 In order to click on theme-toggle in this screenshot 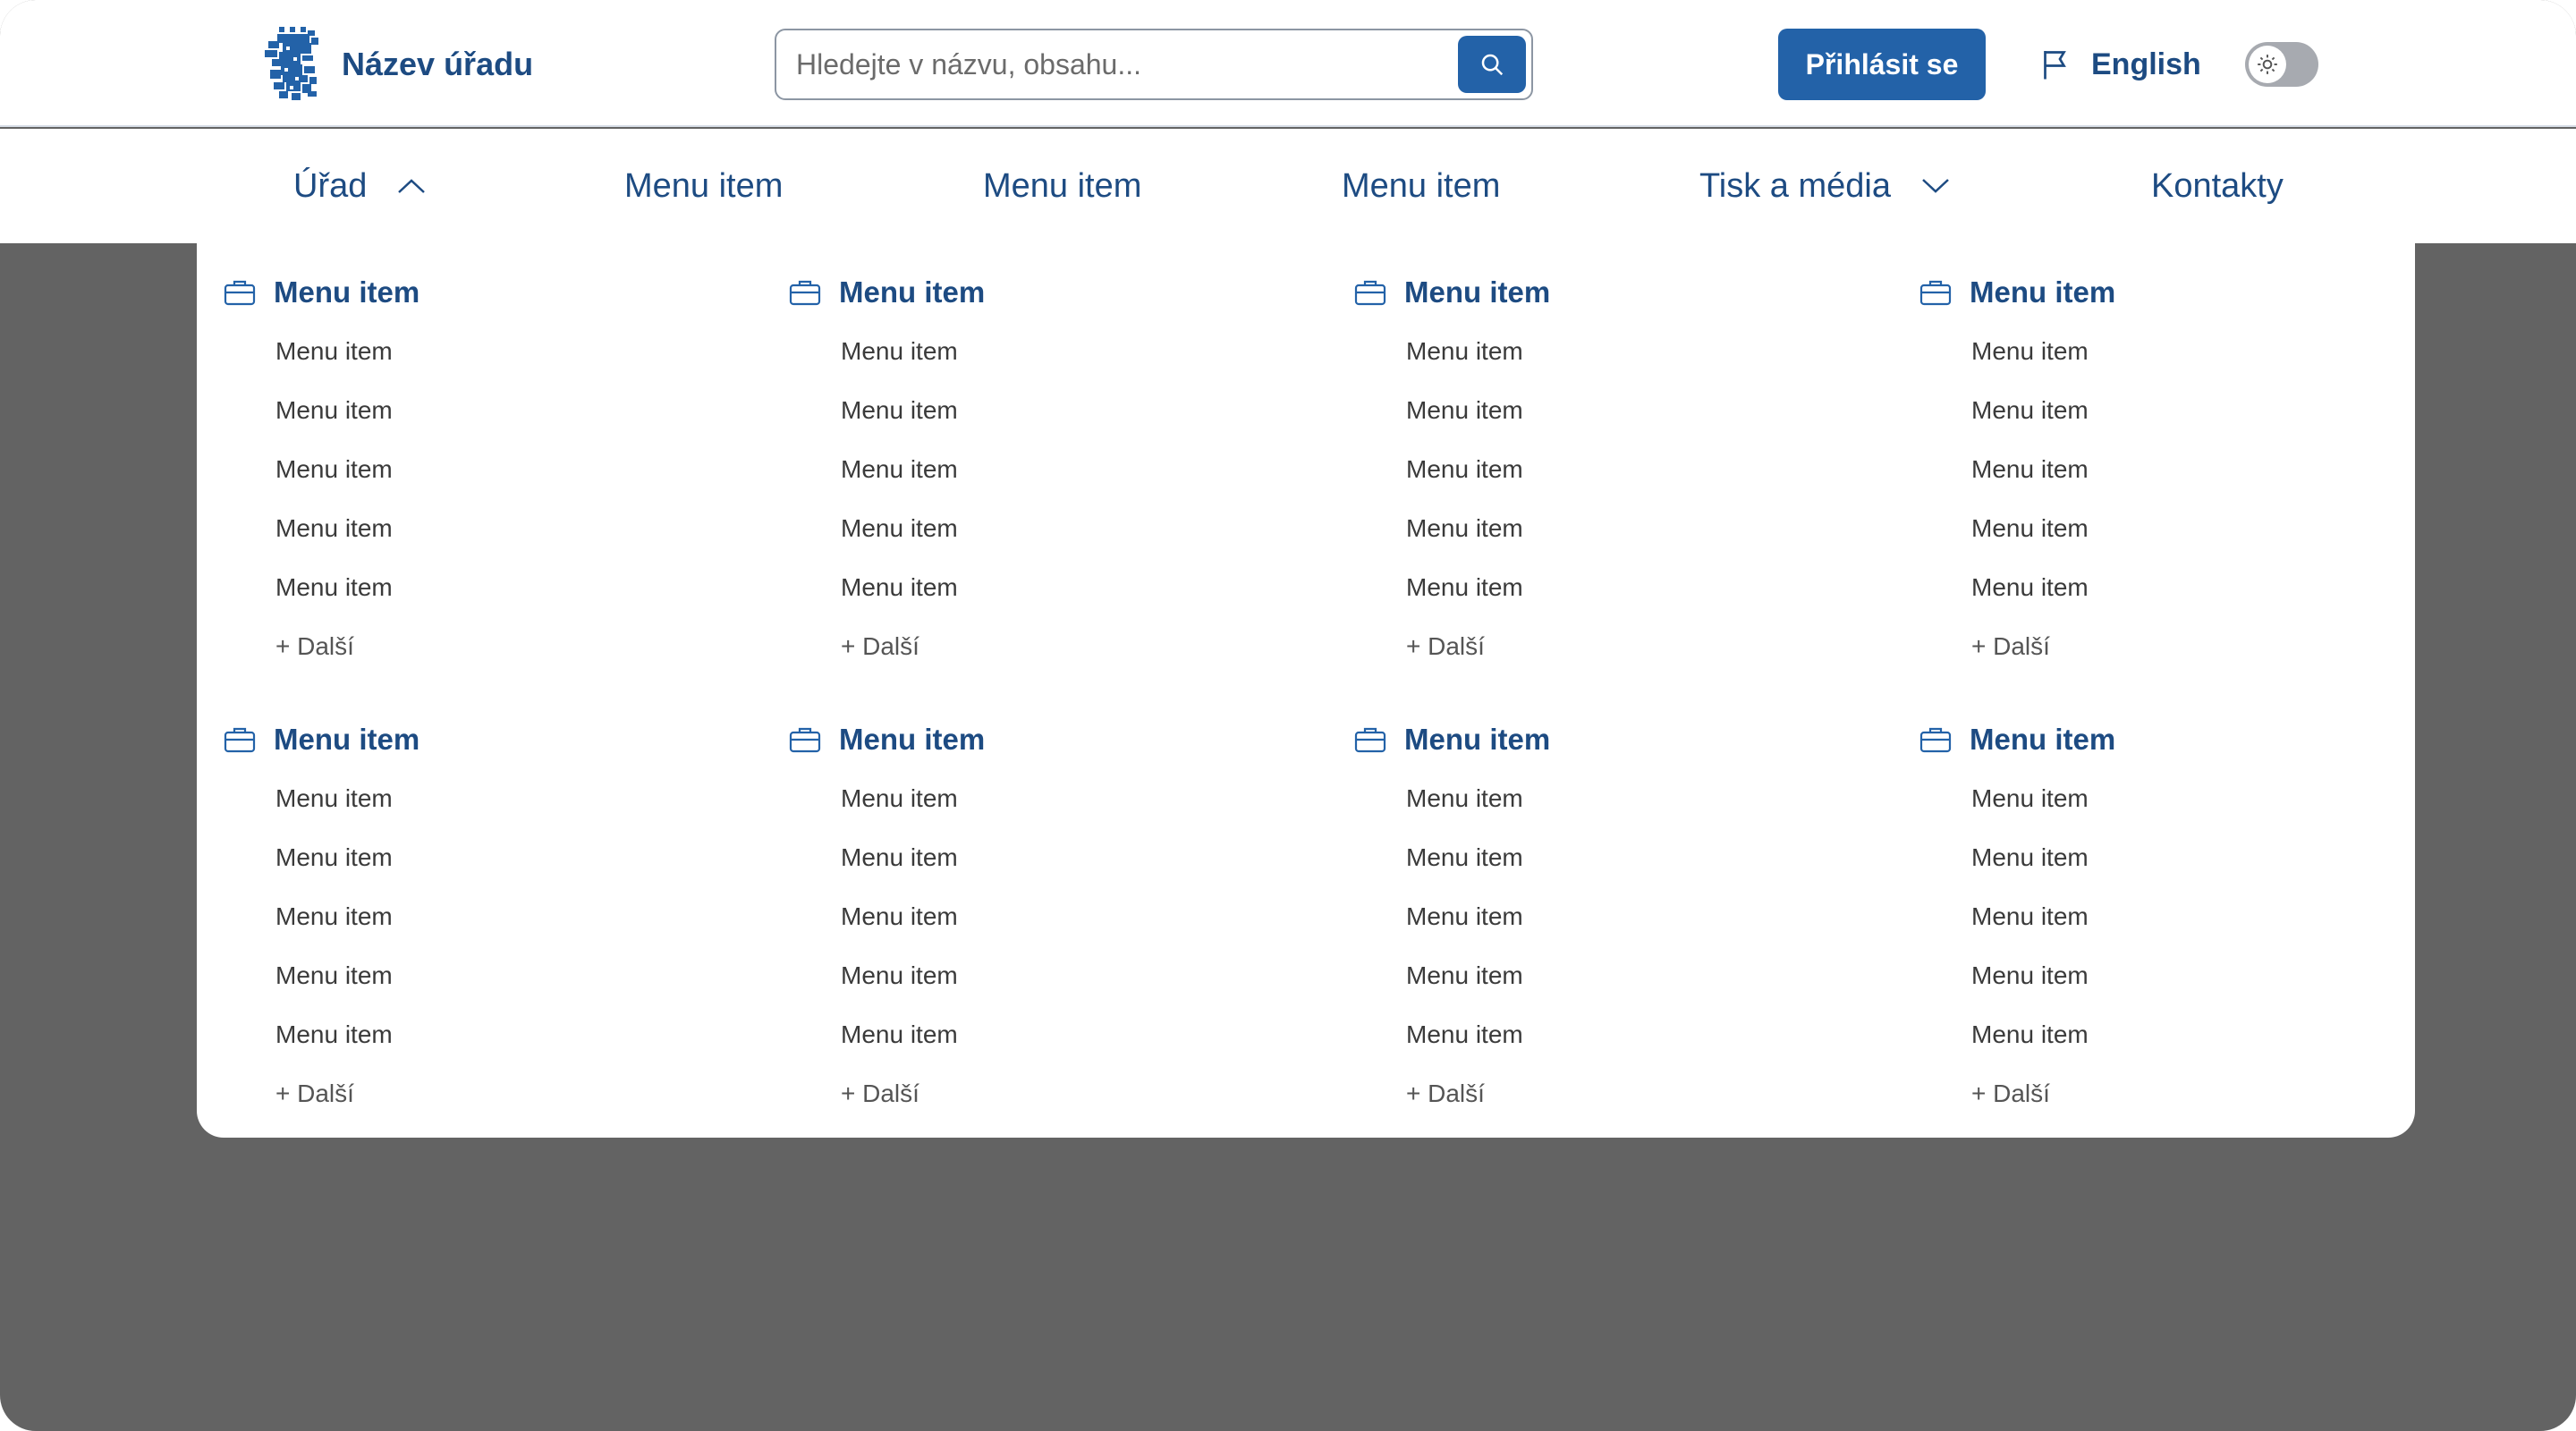, I will do `click(2281, 65)`.